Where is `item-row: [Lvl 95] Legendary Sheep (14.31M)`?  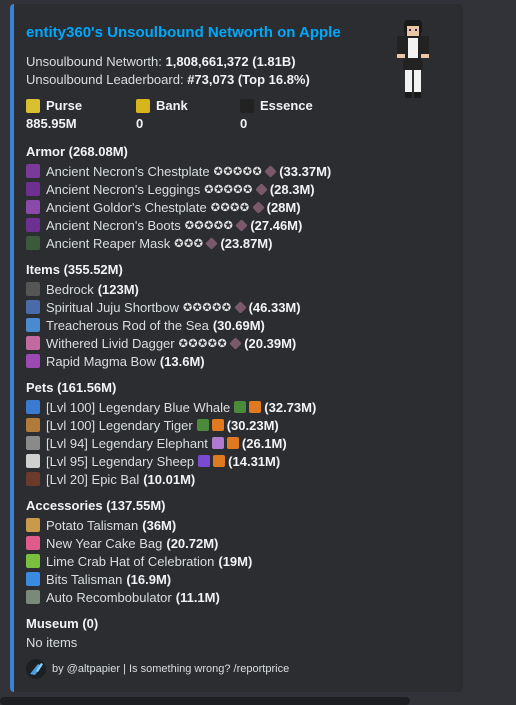
item-row: [Lvl 95] Legendary Sheep (14.31M) is located at coordinates (153, 461).